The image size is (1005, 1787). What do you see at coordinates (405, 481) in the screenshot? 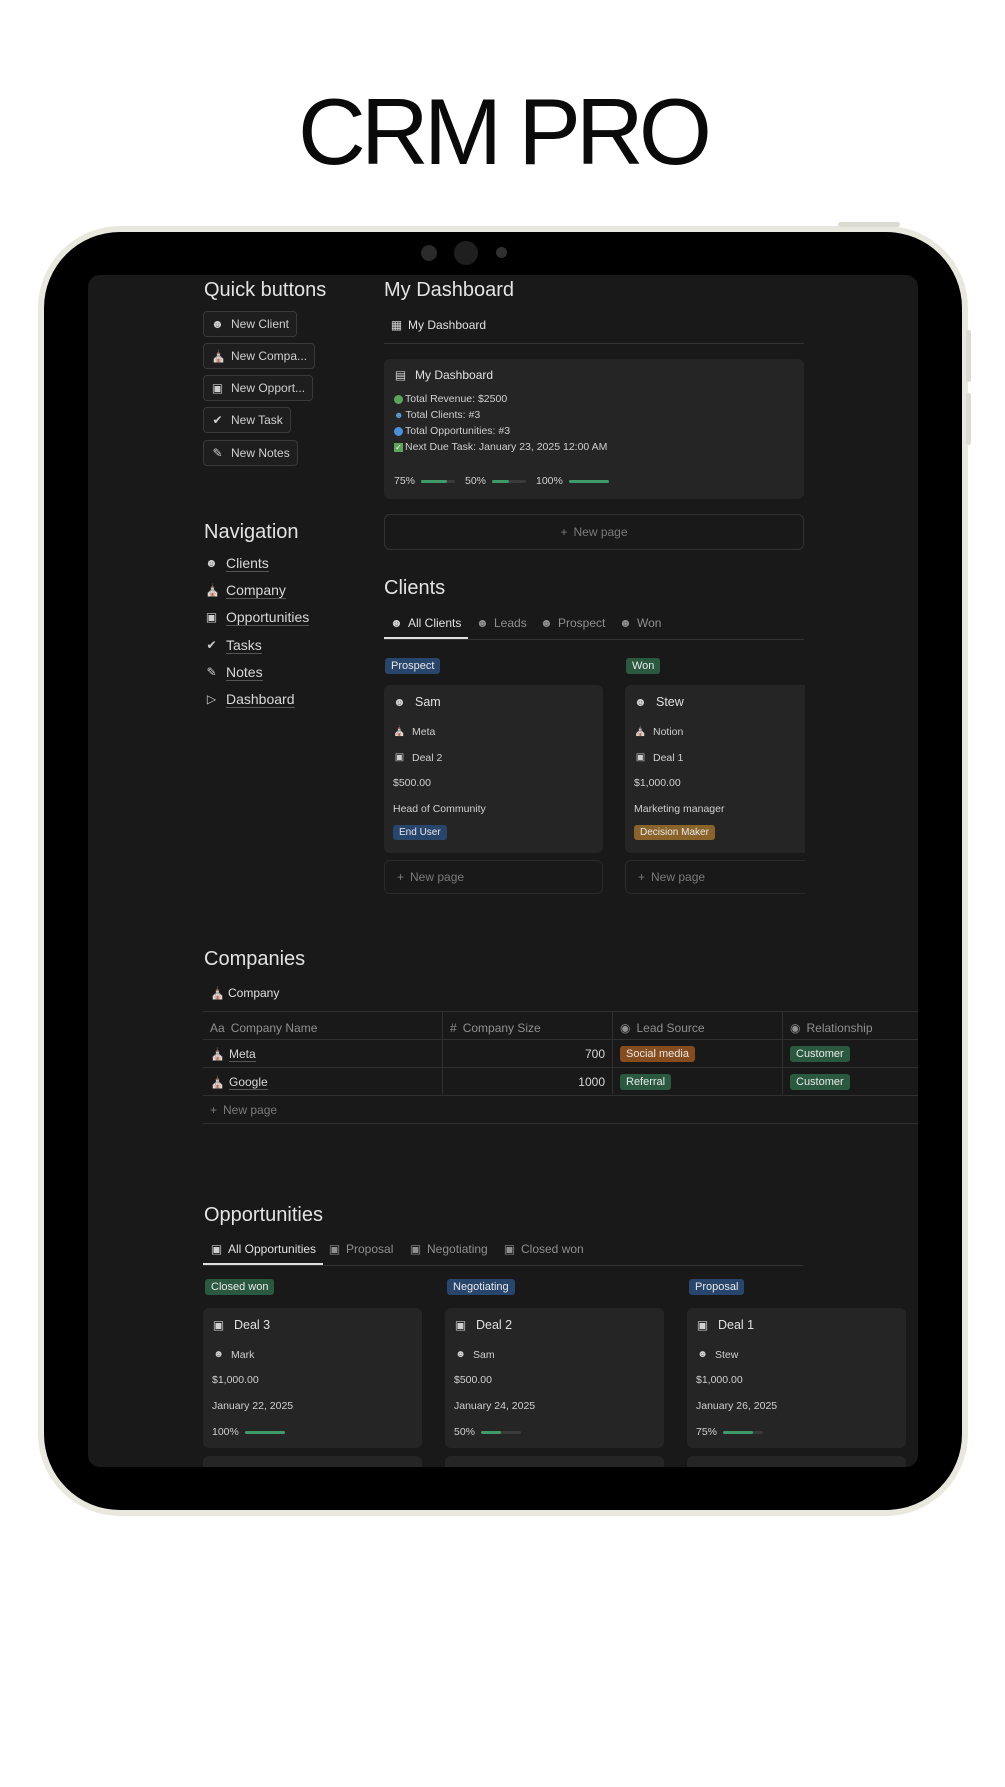
I see `progress-label: 75%` at bounding box center [405, 481].